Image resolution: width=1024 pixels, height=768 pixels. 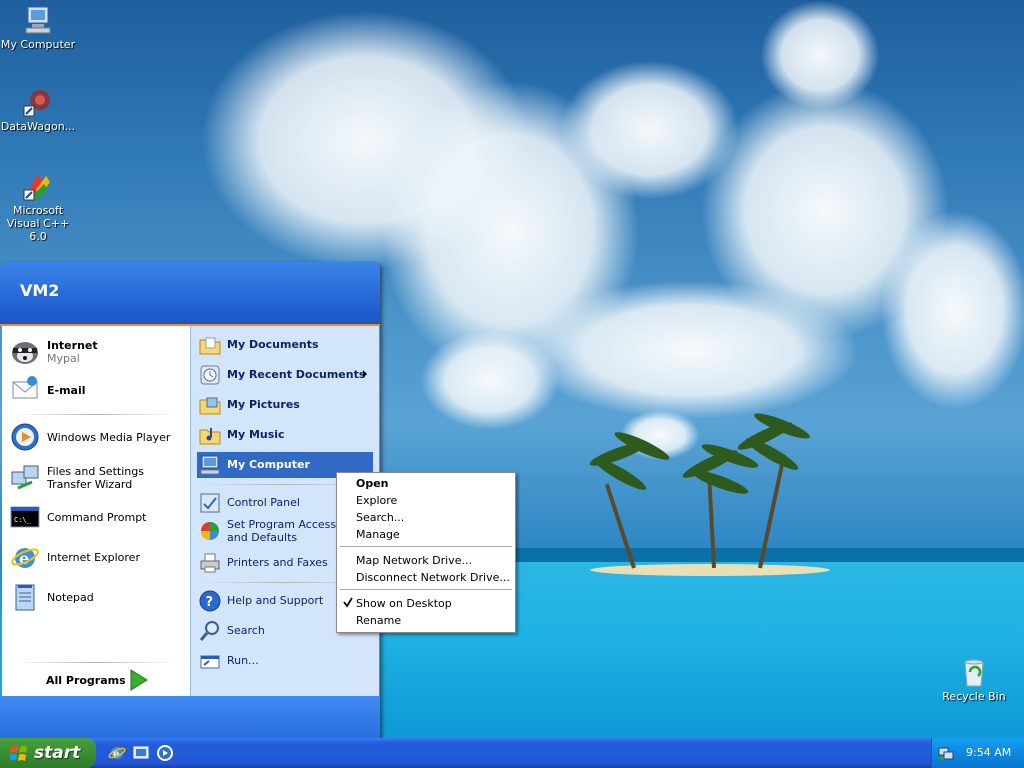 What do you see at coordinates (57, 753) in the screenshot?
I see `start-label: start` at bounding box center [57, 753].